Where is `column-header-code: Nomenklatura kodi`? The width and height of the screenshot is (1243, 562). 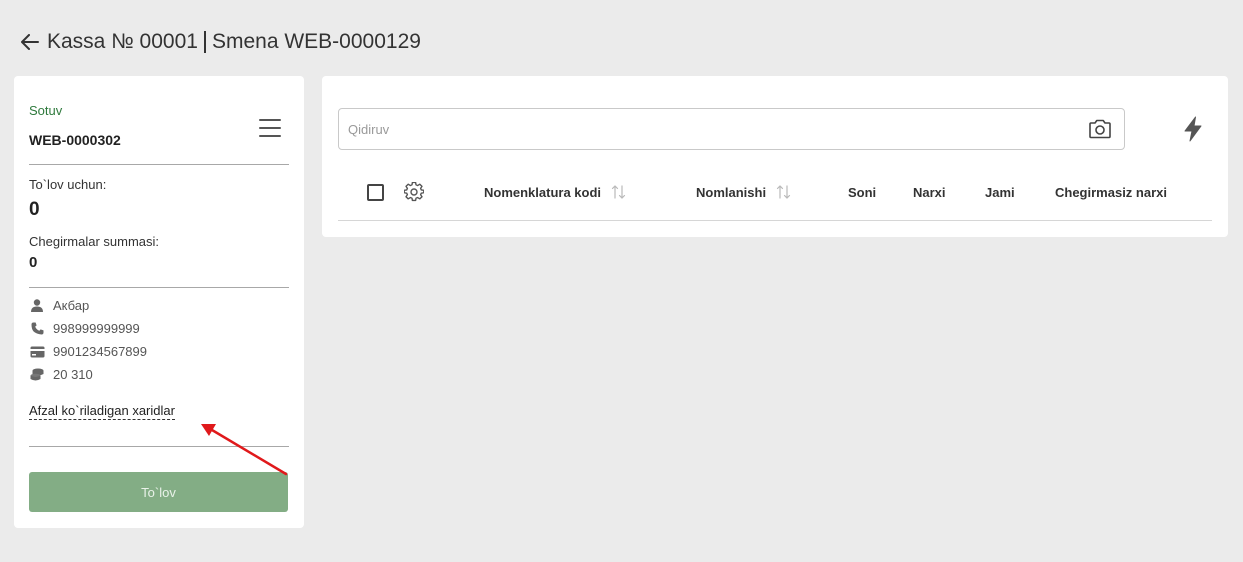 column-header-code: Nomenklatura kodi is located at coordinates (542, 192).